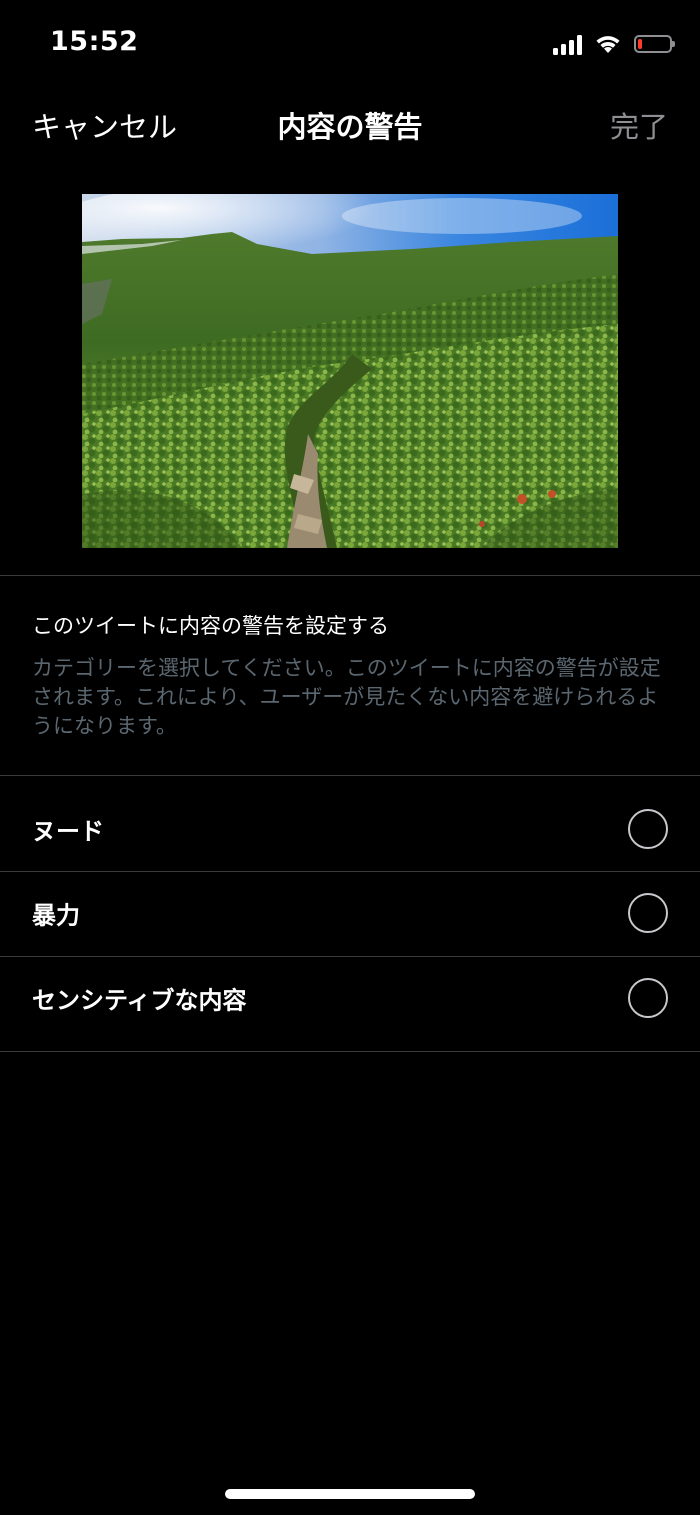  Describe the element at coordinates (210, 626) in the screenshot. I see `section-title: このツイートに内容の警告を設定する` at that location.